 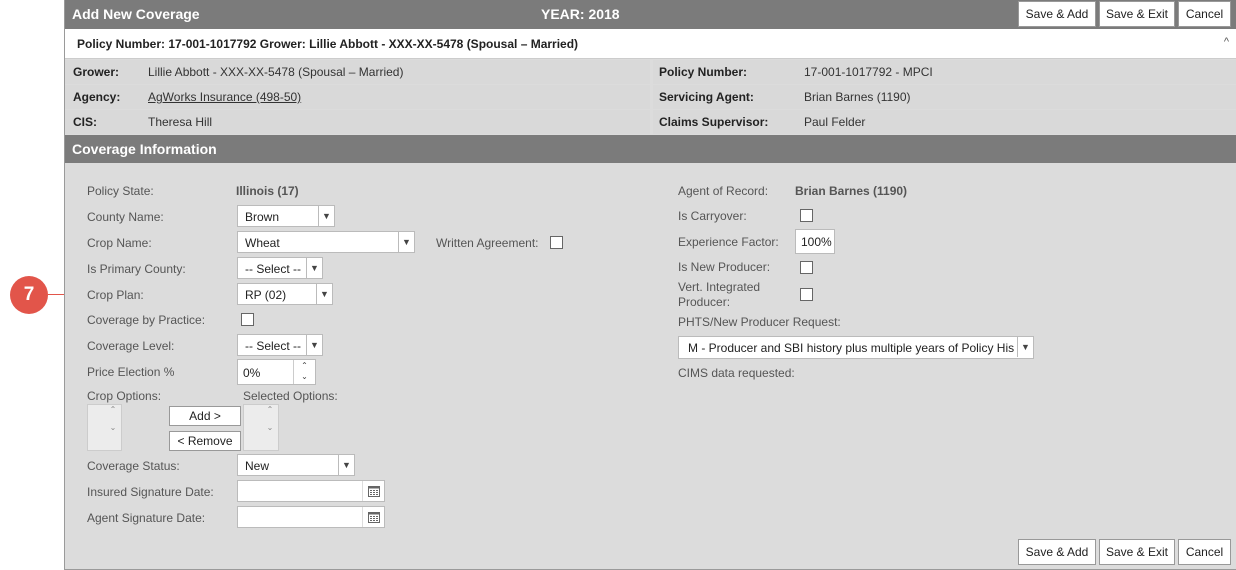 What do you see at coordinates (723, 191) in the screenshot?
I see `agent-of-record-label: Agent of Record:` at bounding box center [723, 191].